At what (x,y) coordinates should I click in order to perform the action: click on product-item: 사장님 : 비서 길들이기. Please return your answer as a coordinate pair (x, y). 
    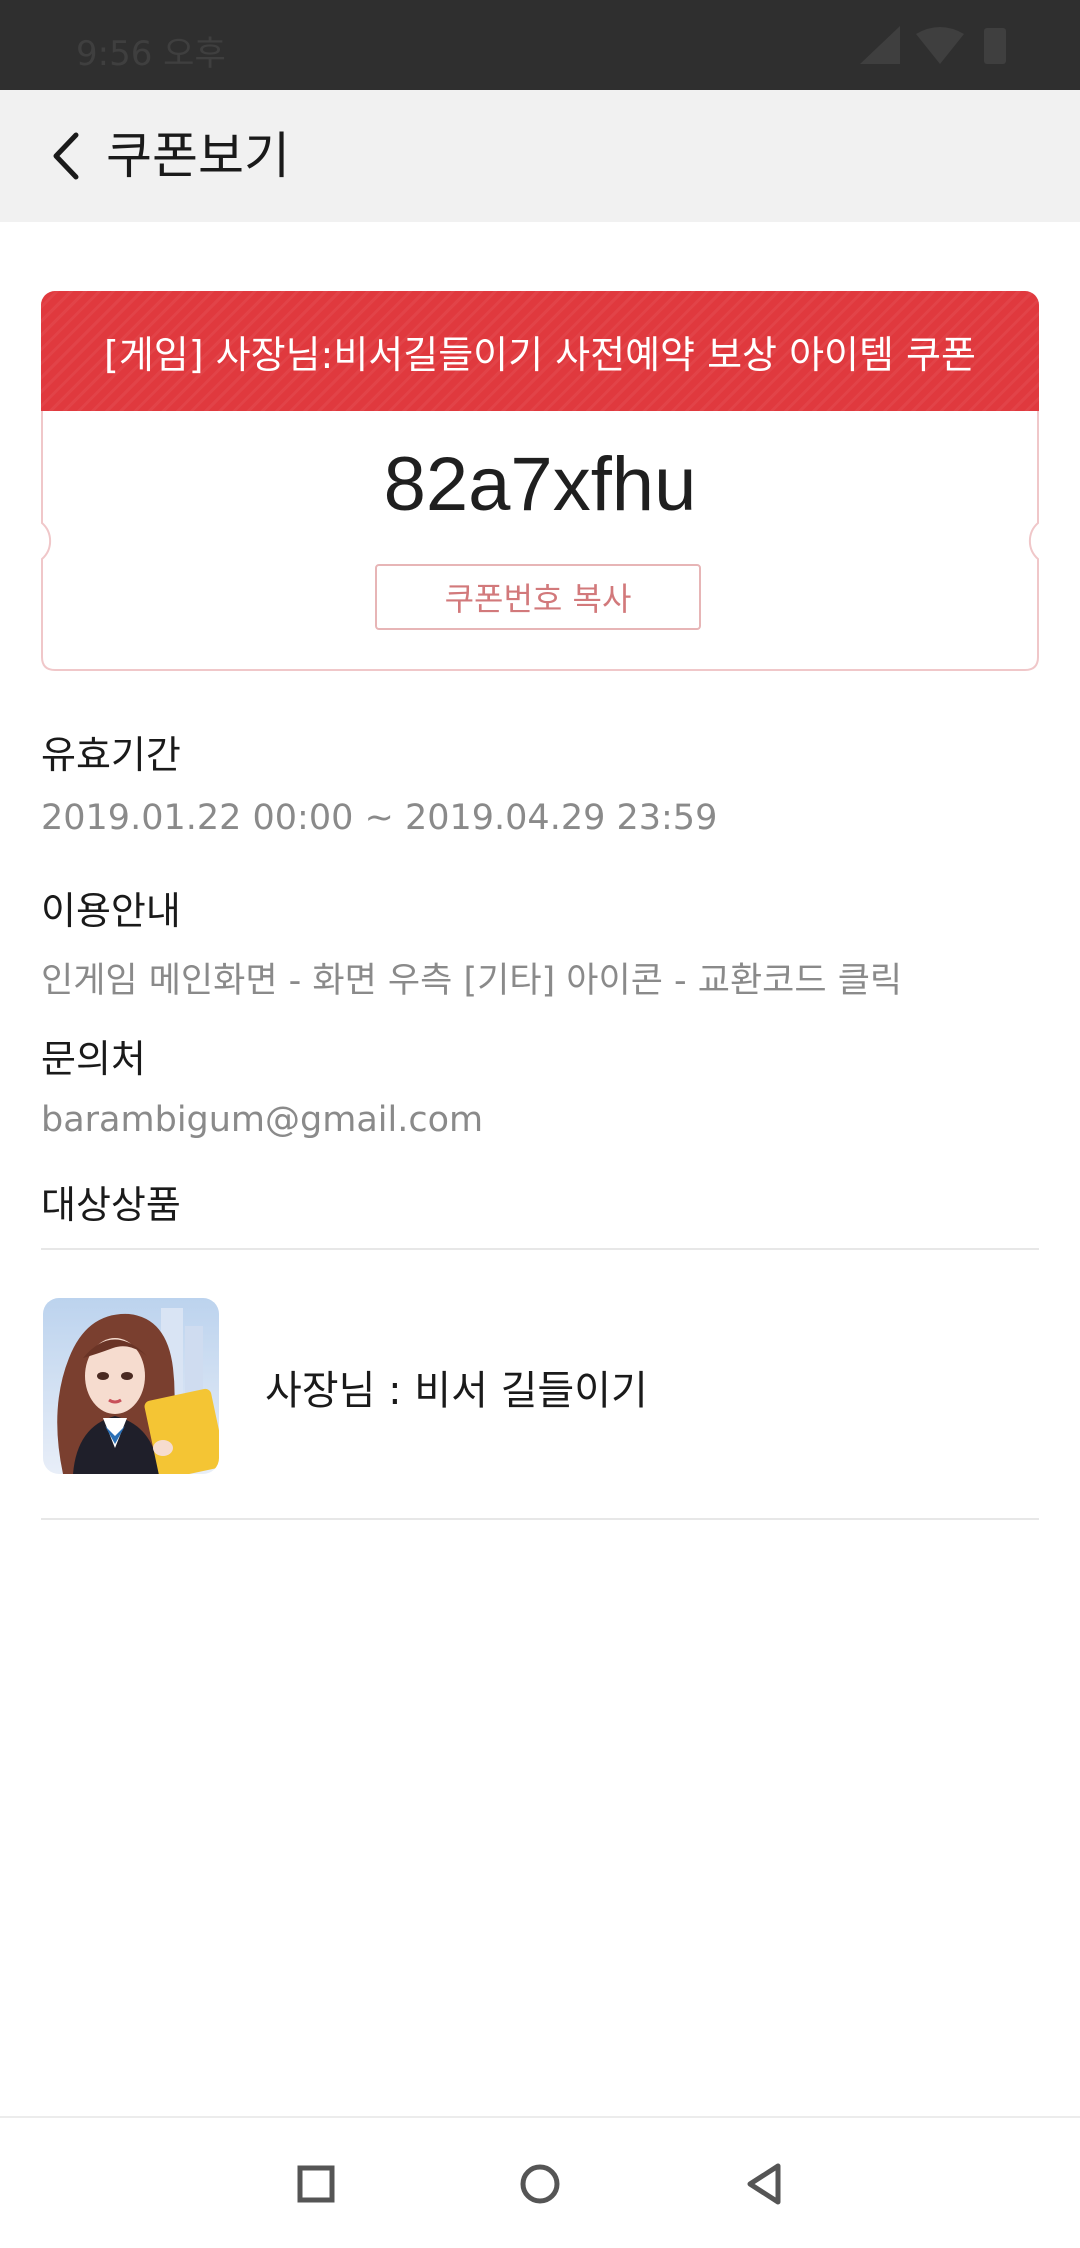
    Looking at the image, I should click on (540, 1395).